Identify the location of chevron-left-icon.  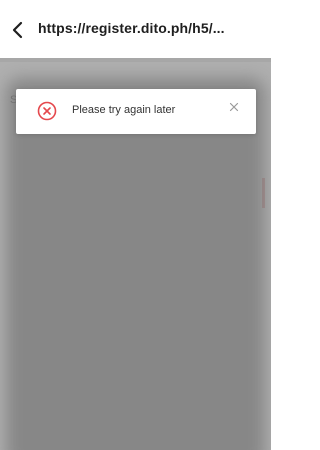
(17, 30).